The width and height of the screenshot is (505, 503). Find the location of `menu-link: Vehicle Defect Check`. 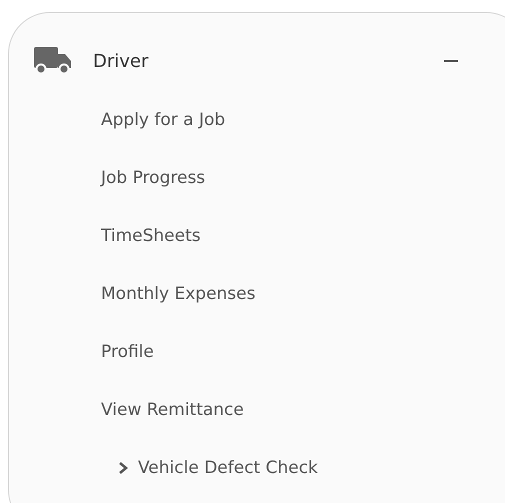

menu-link: Vehicle Defect Check is located at coordinates (228, 468).